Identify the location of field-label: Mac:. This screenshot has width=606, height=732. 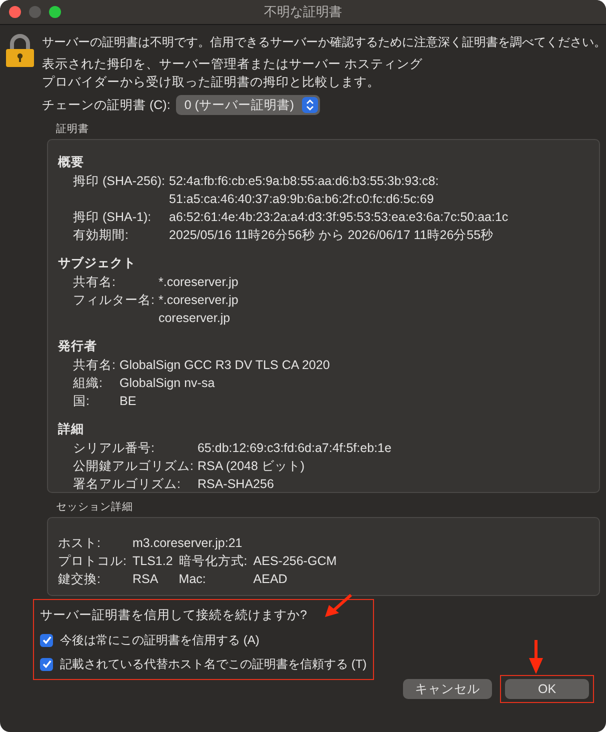
(192, 579).